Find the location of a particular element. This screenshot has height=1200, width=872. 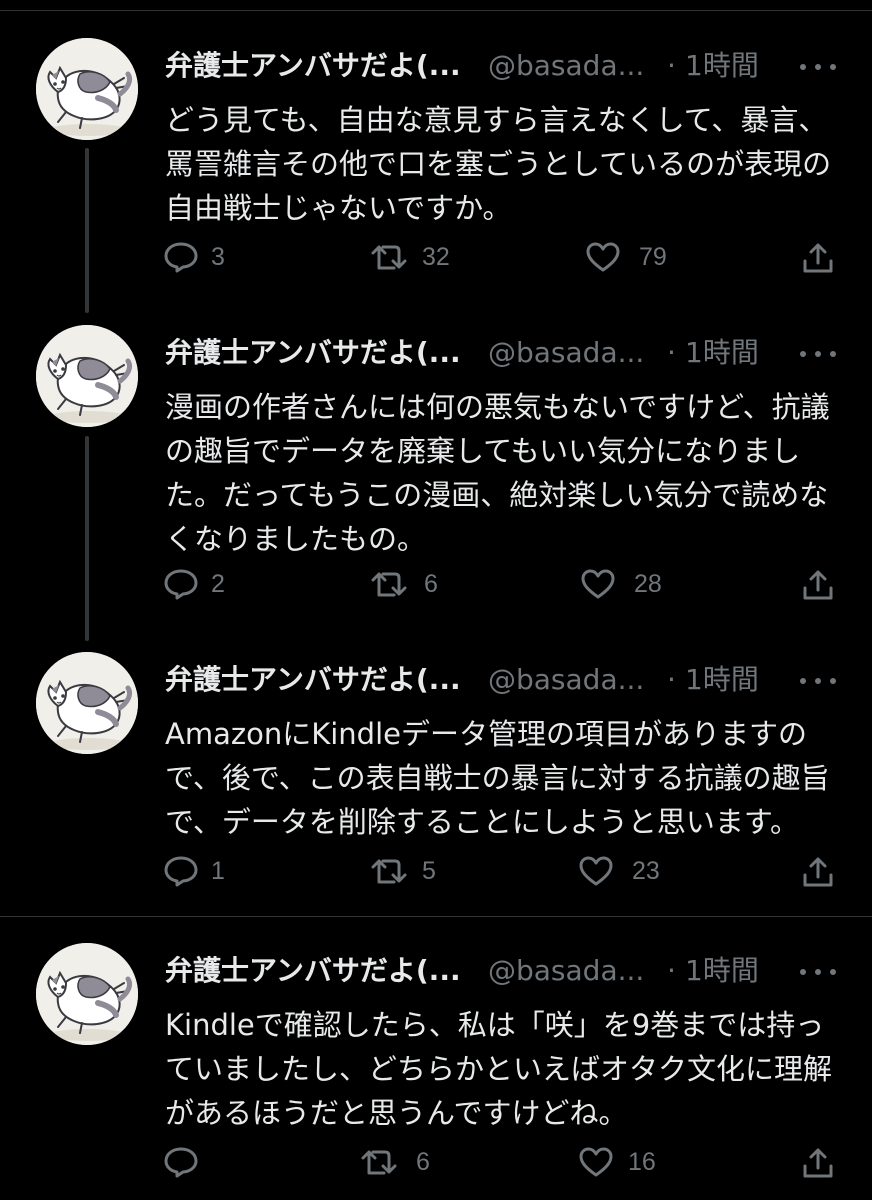

tweet-divider is located at coordinates (436, 916).